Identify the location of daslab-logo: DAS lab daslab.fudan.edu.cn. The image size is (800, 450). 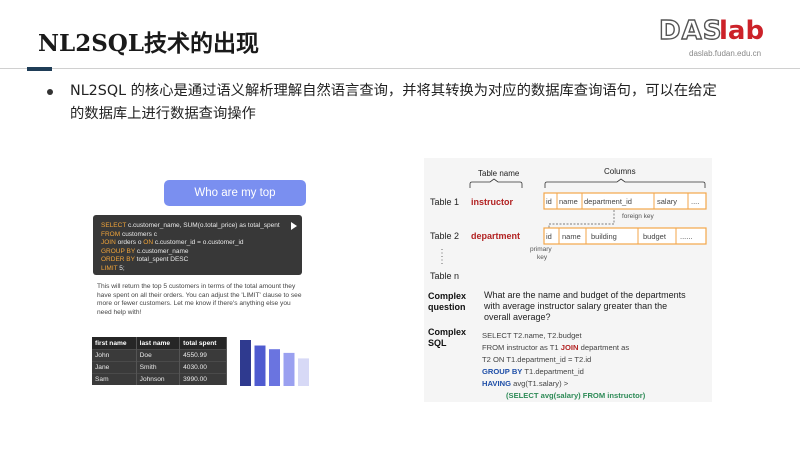
(717, 37).